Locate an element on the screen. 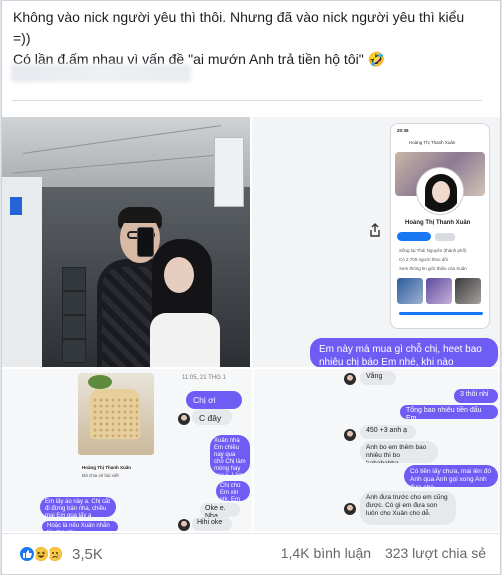 This screenshot has width=502, height=575. lives-in: Sống tại Thái Nguyên (thành phố) is located at coordinates (433, 250).